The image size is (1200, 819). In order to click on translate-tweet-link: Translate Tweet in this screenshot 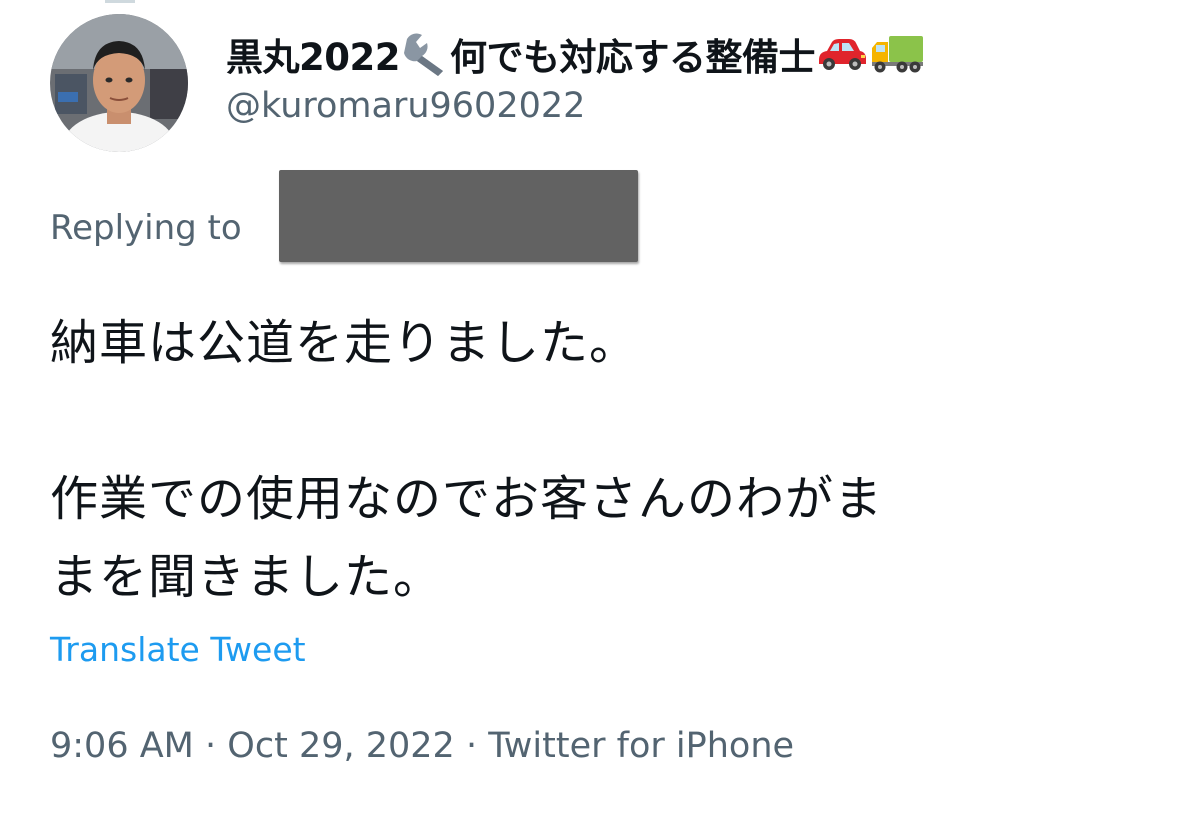, I will do `click(178, 649)`.